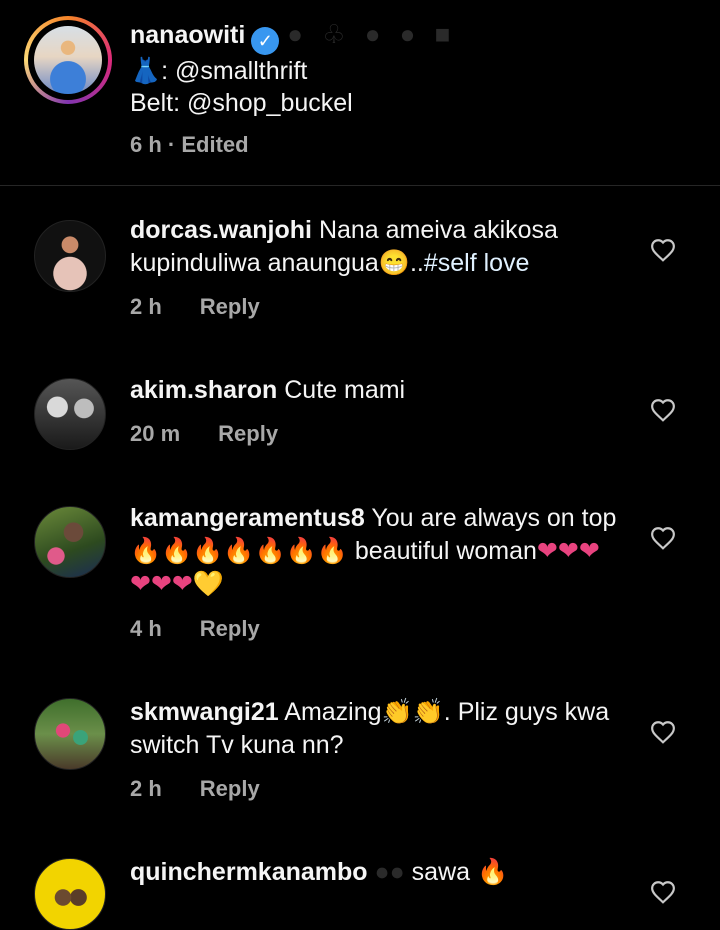 The width and height of the screenshot is (720, 930). I want to click on clap-emojis: 👏👏, so click(412, 712).